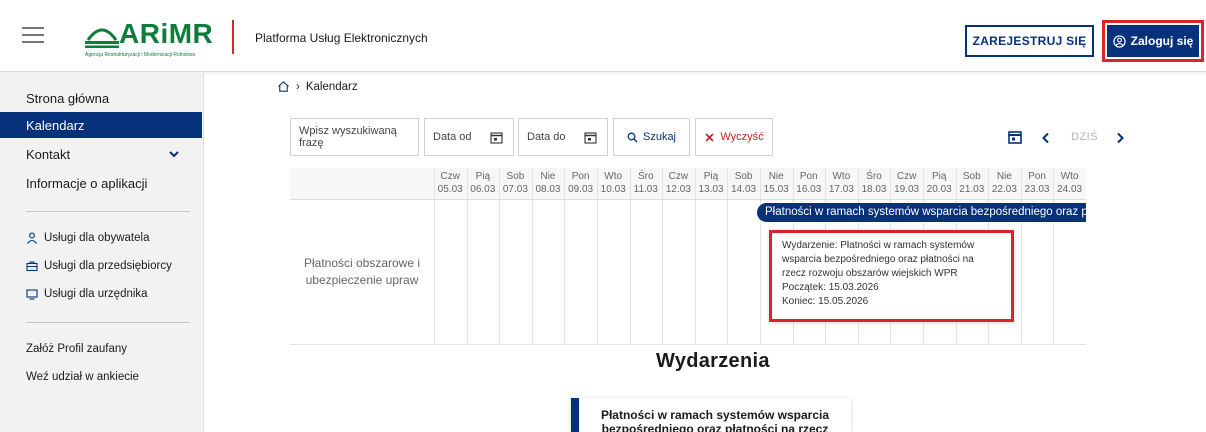 This screenshot has width=1206, height=432. What do you see at coordinates (743, 183) in the screenshot?
I see `timeline-day-header: Sob 14.03` at bounding box center [743, 183].